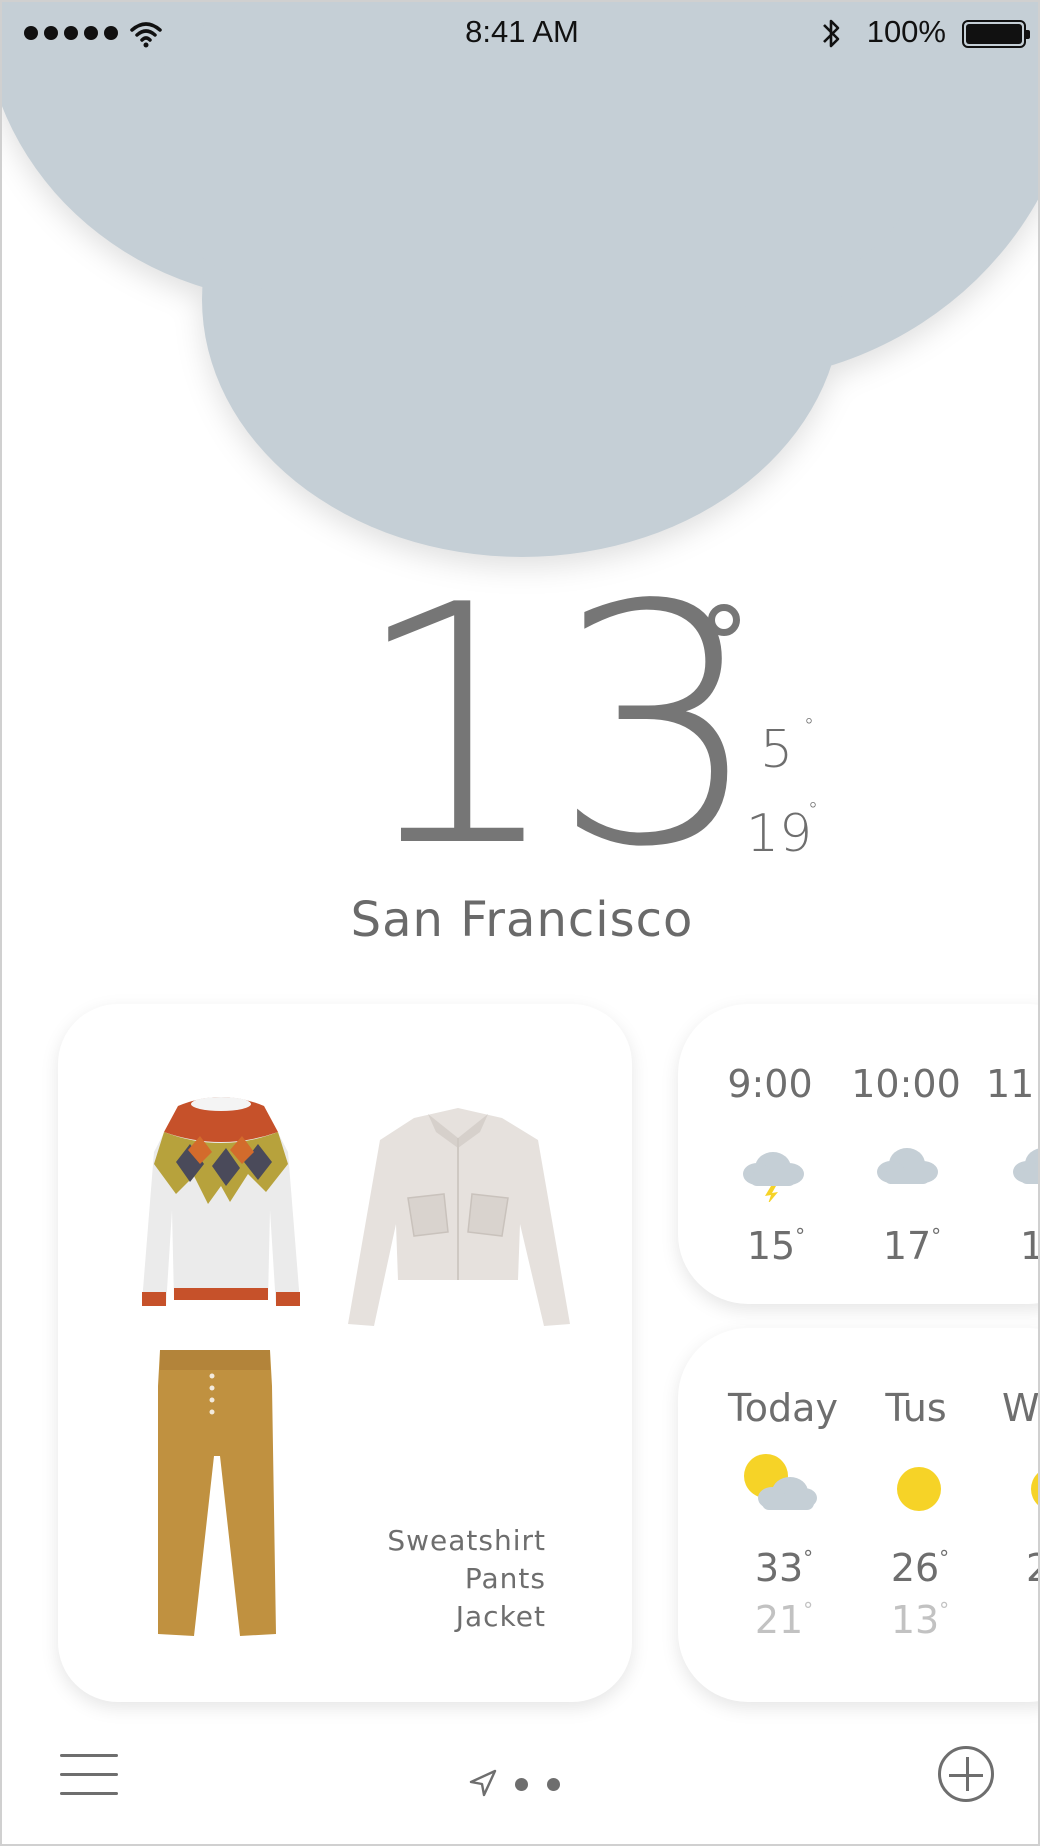  Describe the element at coordinates (221, 1201) in the screenshot. I see `sweater-image` at that location.